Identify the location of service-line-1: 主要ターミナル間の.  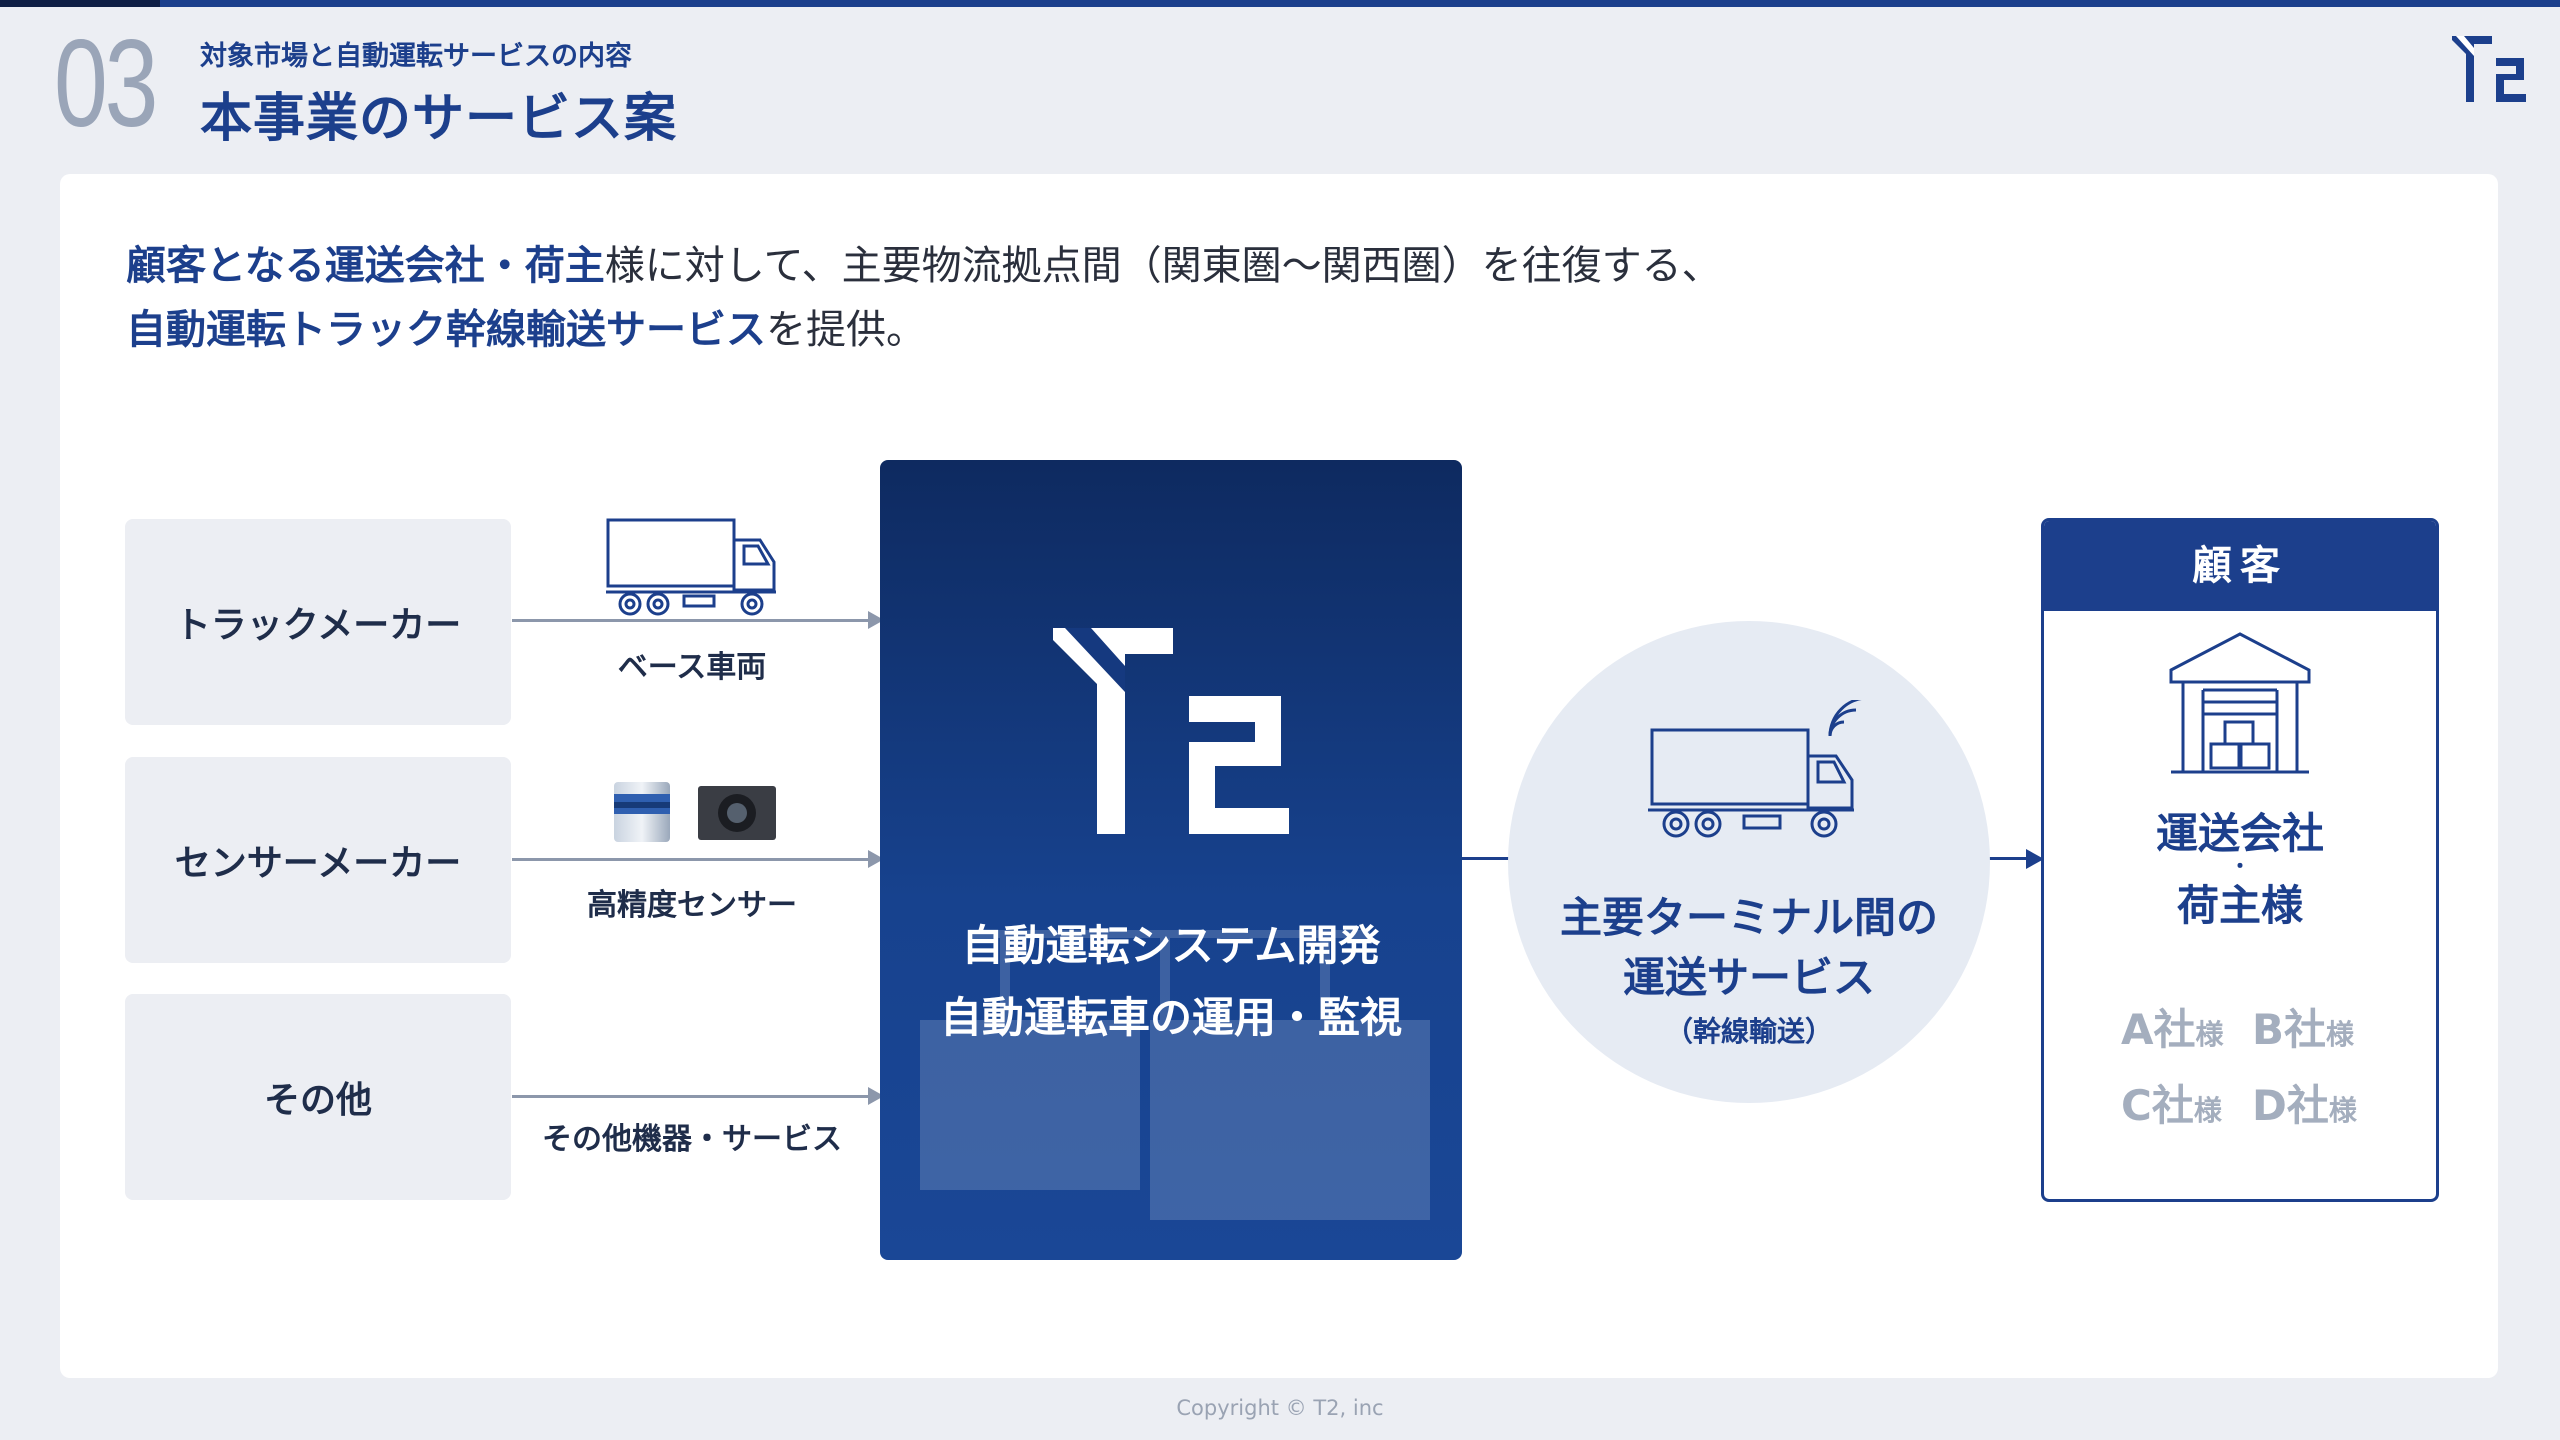
(1748, 917).